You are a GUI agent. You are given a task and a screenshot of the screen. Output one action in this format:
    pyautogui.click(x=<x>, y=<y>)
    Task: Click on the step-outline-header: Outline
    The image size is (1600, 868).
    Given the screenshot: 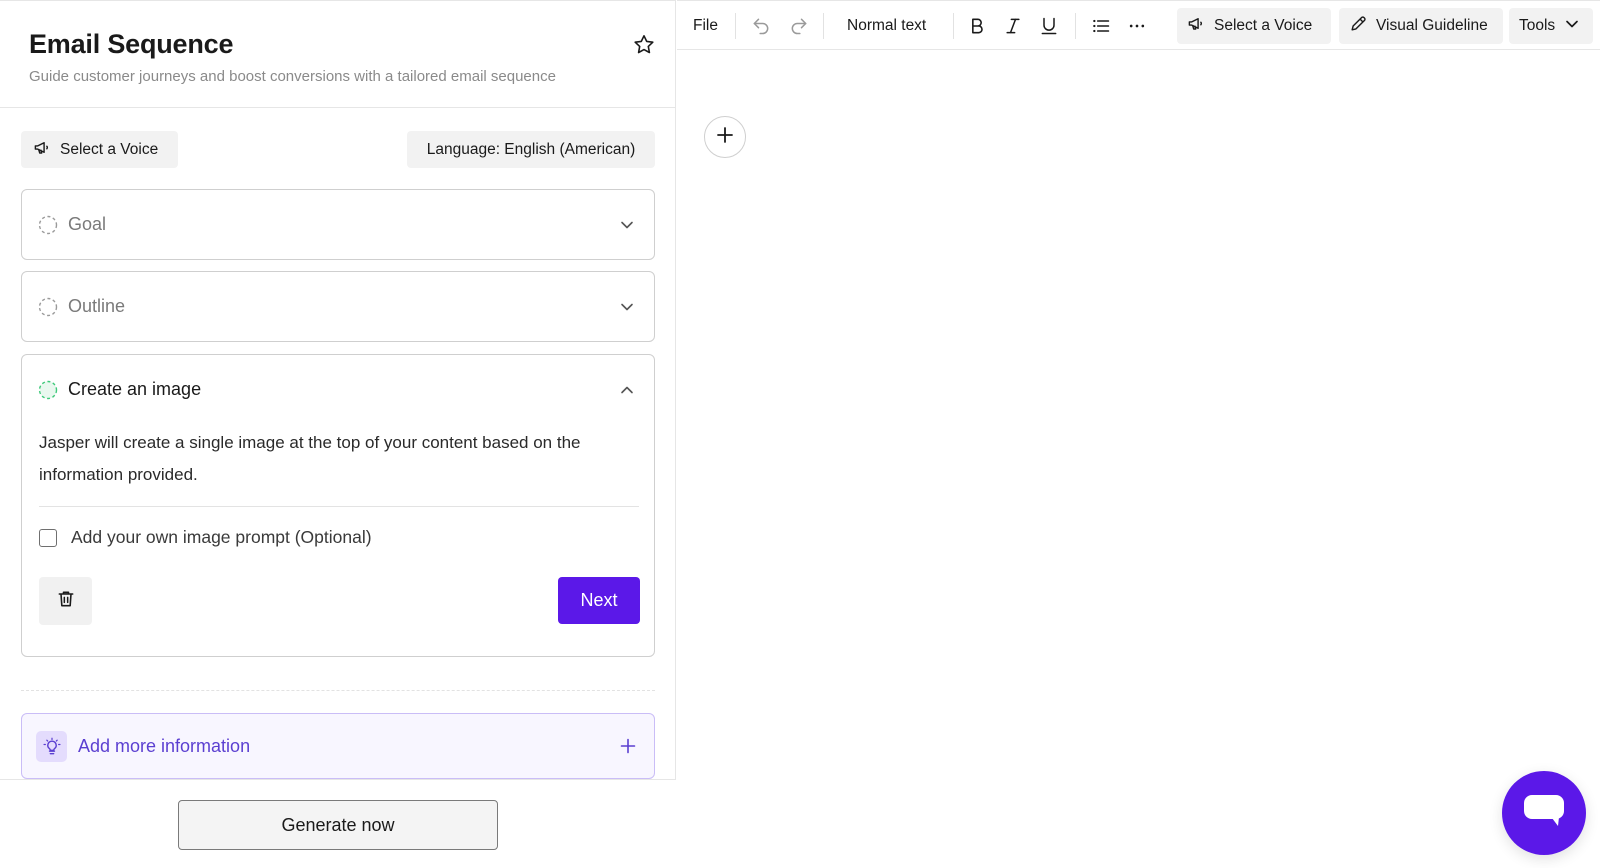 What is the action you would take?
    pyautogui.click(x=338, y=307)
    